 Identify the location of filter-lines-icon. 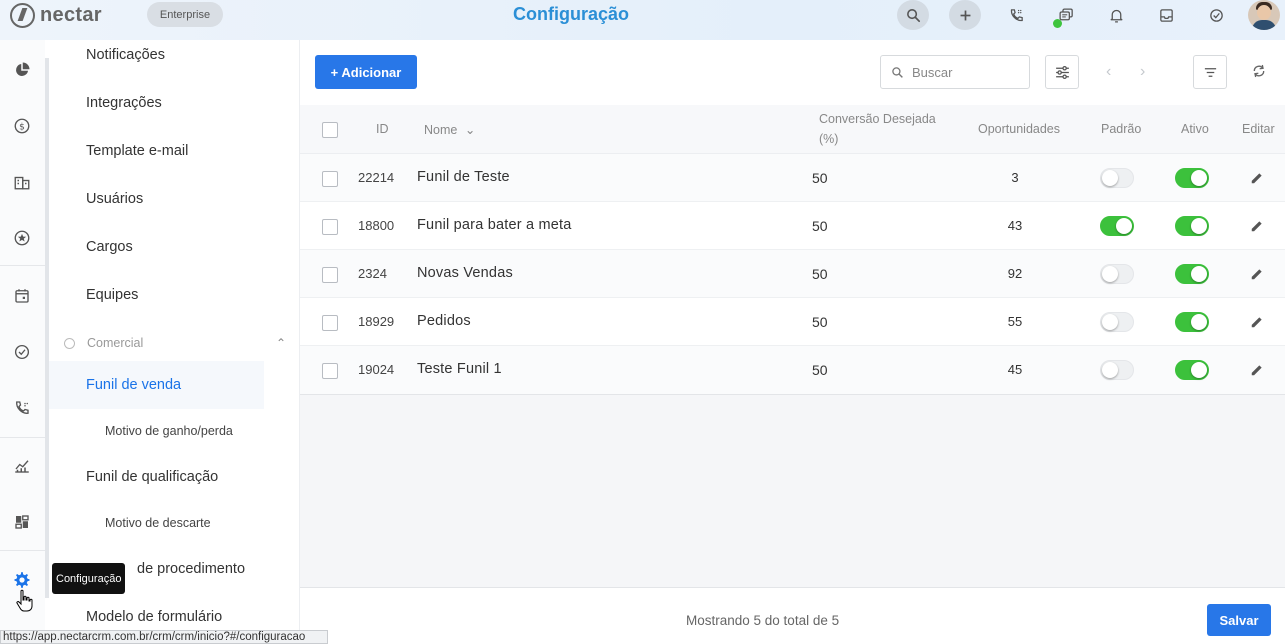
(1210, 72).